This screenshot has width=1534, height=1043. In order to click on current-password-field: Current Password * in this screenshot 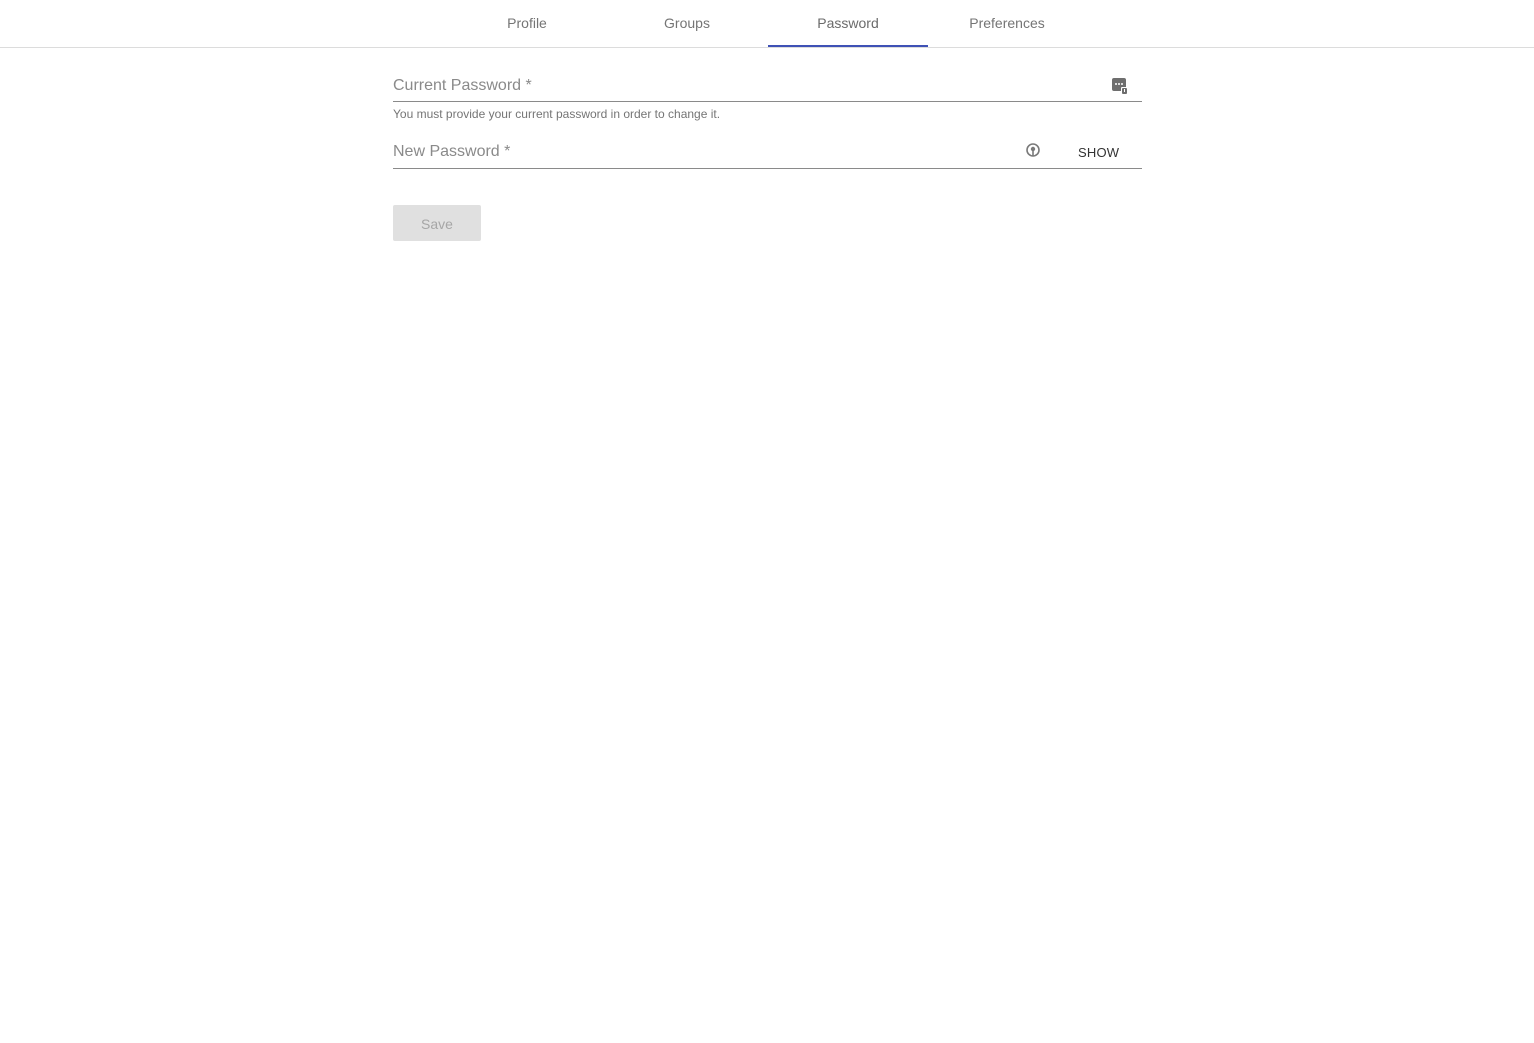, I will do `click(767, 86)`.